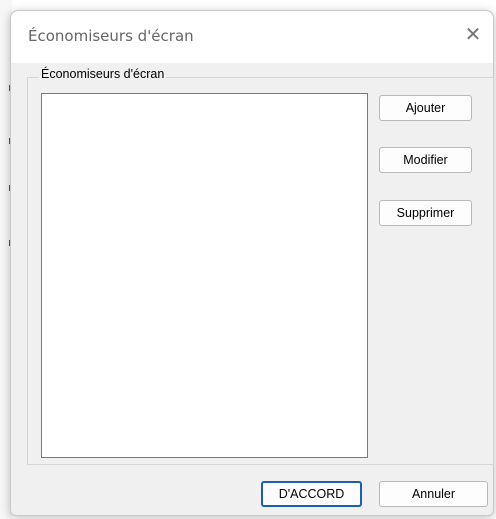  Describe the element at coordinates (252, 37) in the screenshot. I see `dialog-titlebar: Économiseurs d'écran ✕` at that location.